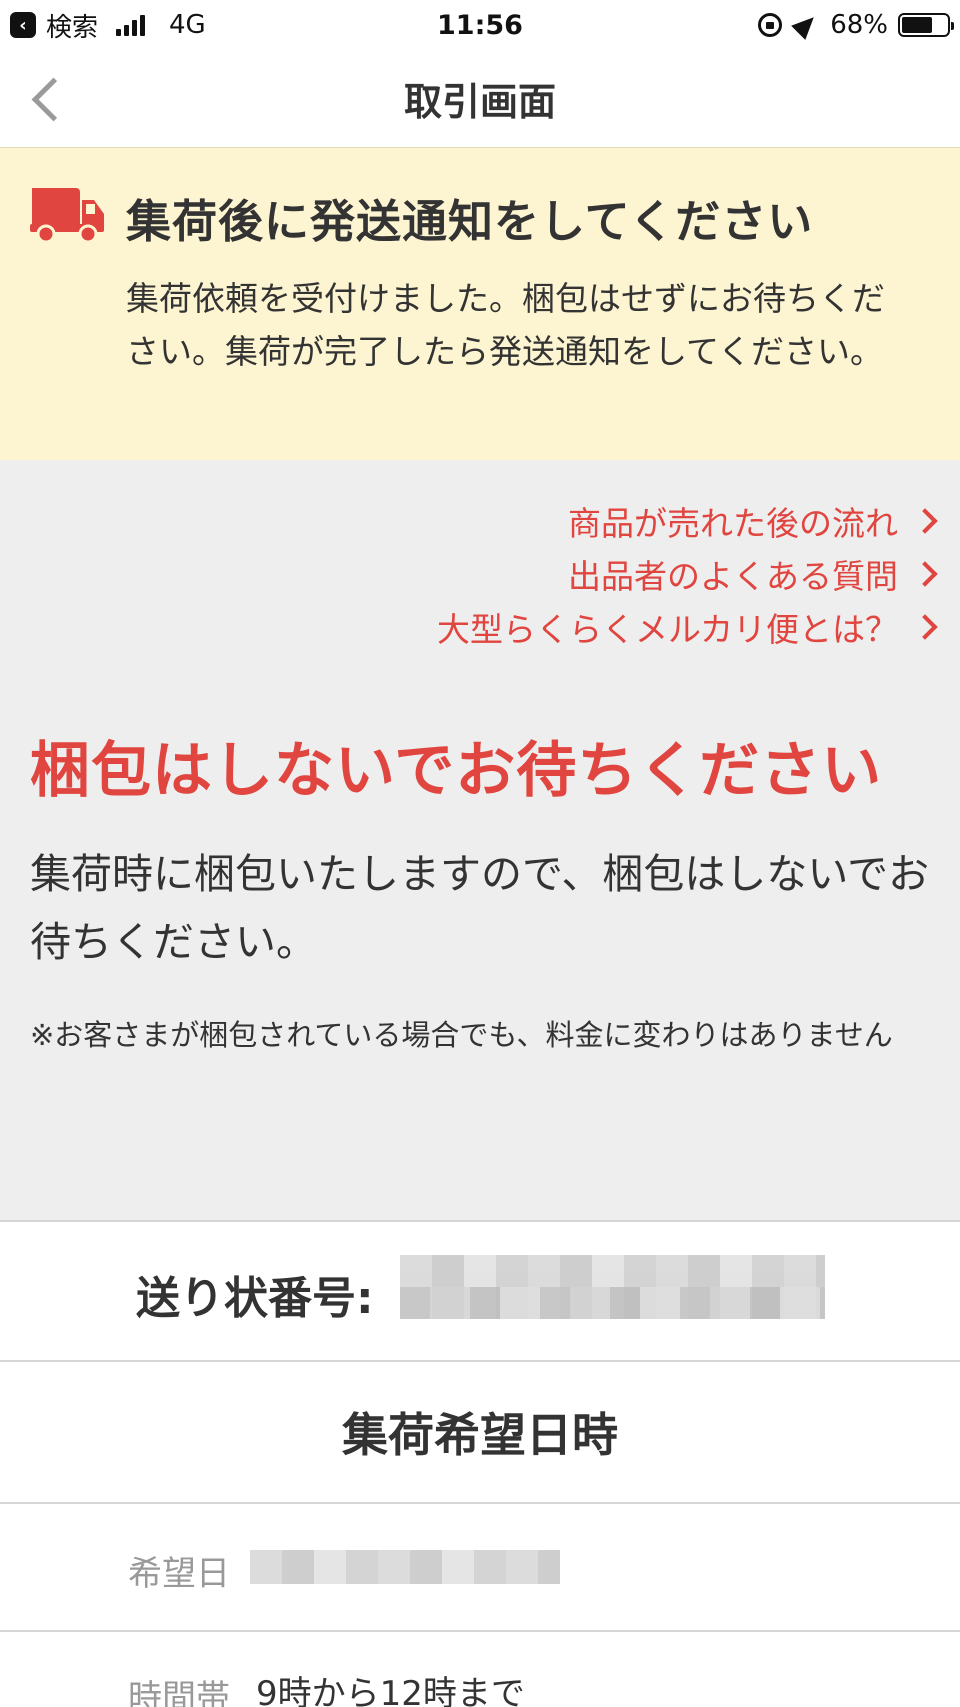 The height and width of the screenshot is (1707, 960). Describe the element at coordinates (859, 25) in the screenshot. I see `battery-percent: 68%` at that location.